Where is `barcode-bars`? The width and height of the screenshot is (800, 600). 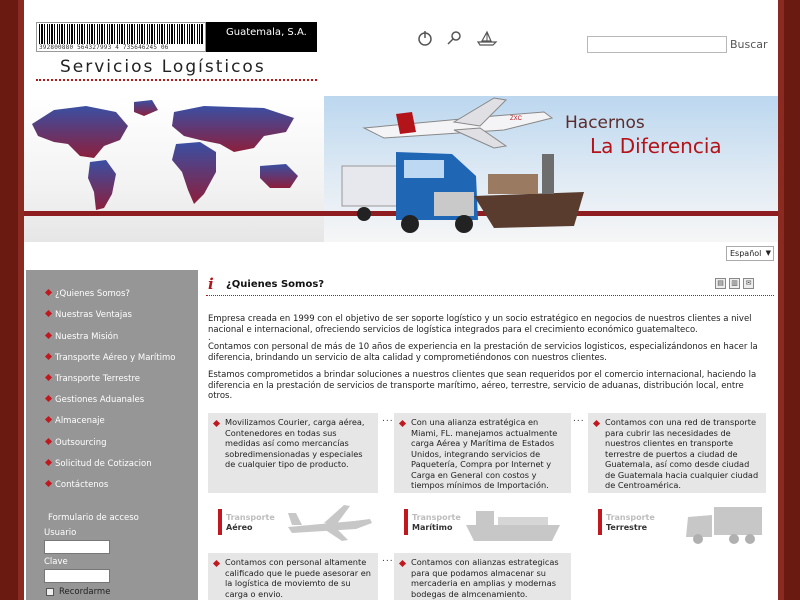 barcode-bars is located at coordinates (121, 34).